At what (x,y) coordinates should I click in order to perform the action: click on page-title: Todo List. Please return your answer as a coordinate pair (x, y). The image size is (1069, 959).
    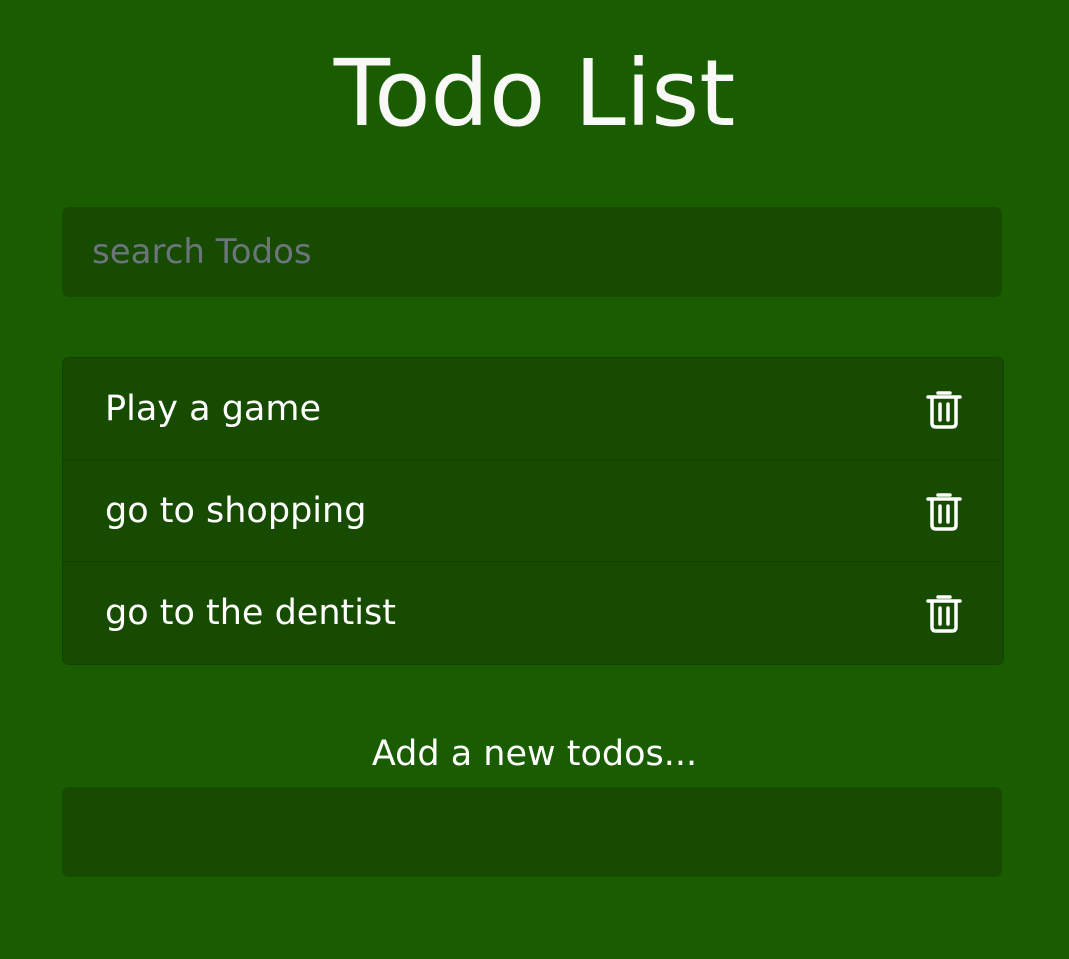
    Looking at the image, I should click on (534, 93).